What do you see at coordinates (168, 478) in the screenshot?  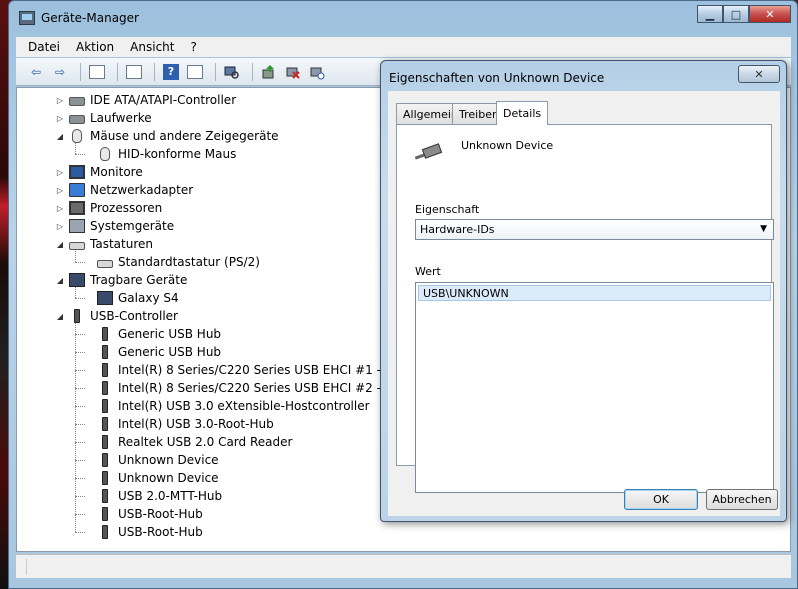 I see `tree-item-label: Unknown Device` at bounding box center [168, 478].